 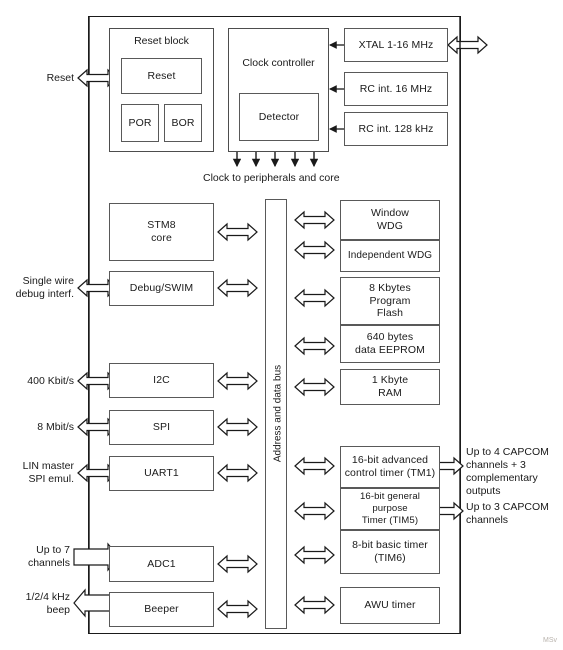 I want to click on ram-label: 1 Kbyte RAM, so click(x=390, y=386).